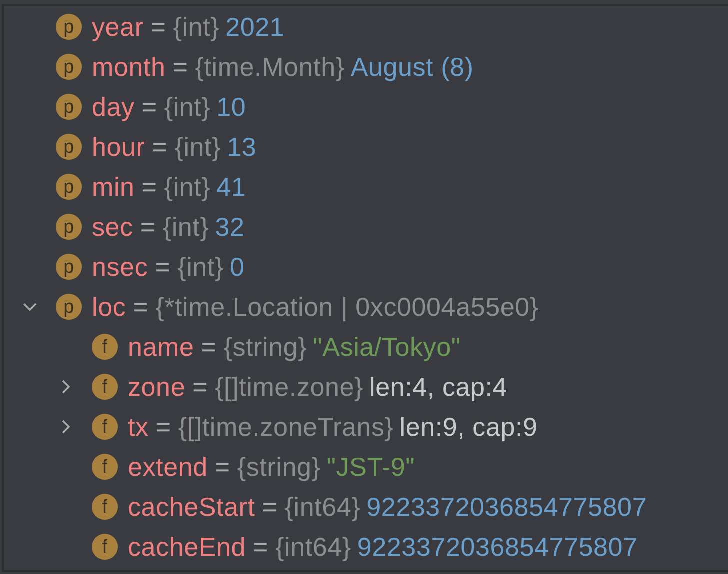 This screenshot has height=574, width=728. I want to click on variable-name: sec, so click(113, 227).